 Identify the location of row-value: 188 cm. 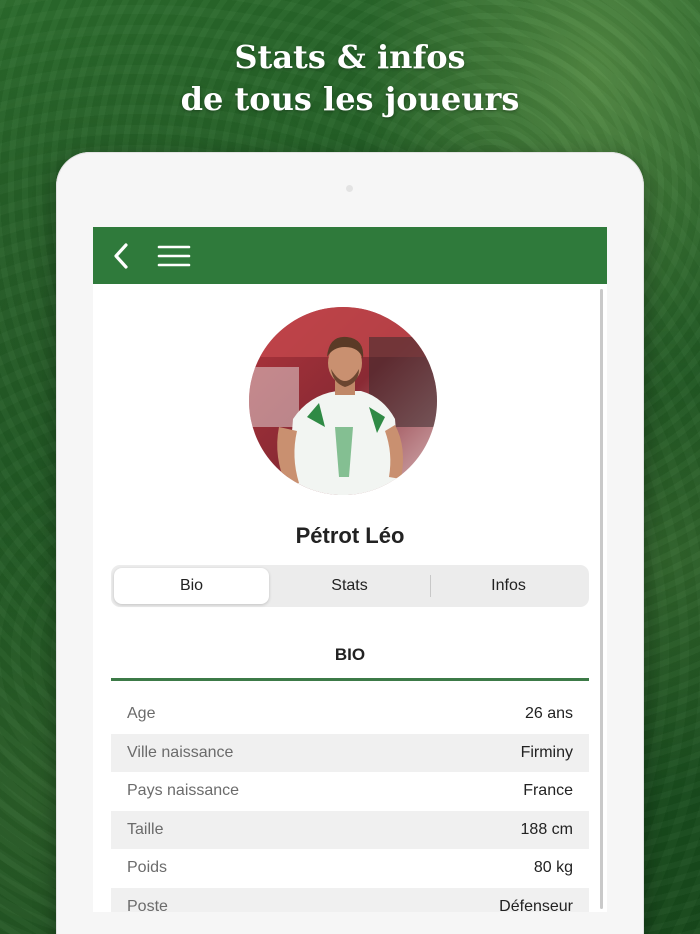
(546, 829).